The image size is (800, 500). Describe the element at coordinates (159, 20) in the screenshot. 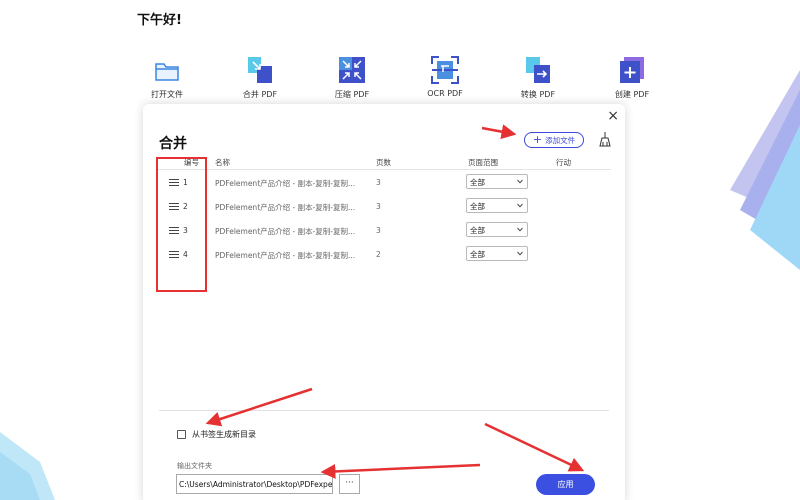

I see `greeting-heading: 下午好!` at that location.